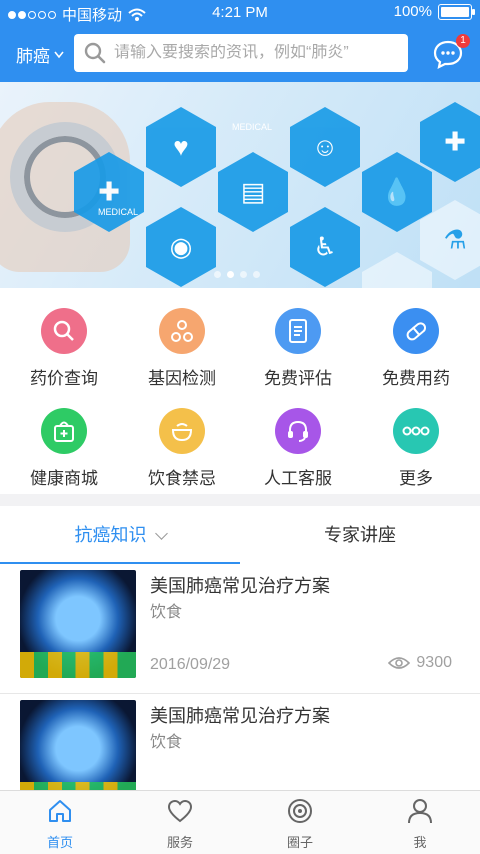 Image resolution: width=480 pixels, height=854 pixels. I want to click on search-box, so click(241, 53).